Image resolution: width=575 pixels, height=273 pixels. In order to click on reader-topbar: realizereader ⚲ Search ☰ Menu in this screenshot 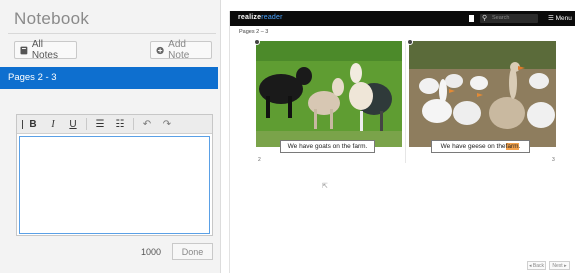, I will do `click(402, 18)`.